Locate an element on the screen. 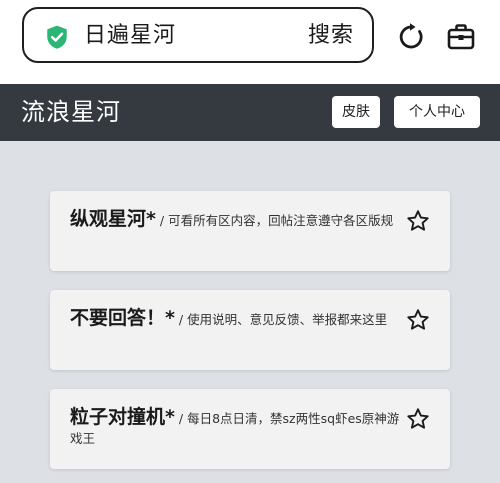 This screenshot has width=500, height=483. search-button: 搜索 is located at coordinates (331, 36).